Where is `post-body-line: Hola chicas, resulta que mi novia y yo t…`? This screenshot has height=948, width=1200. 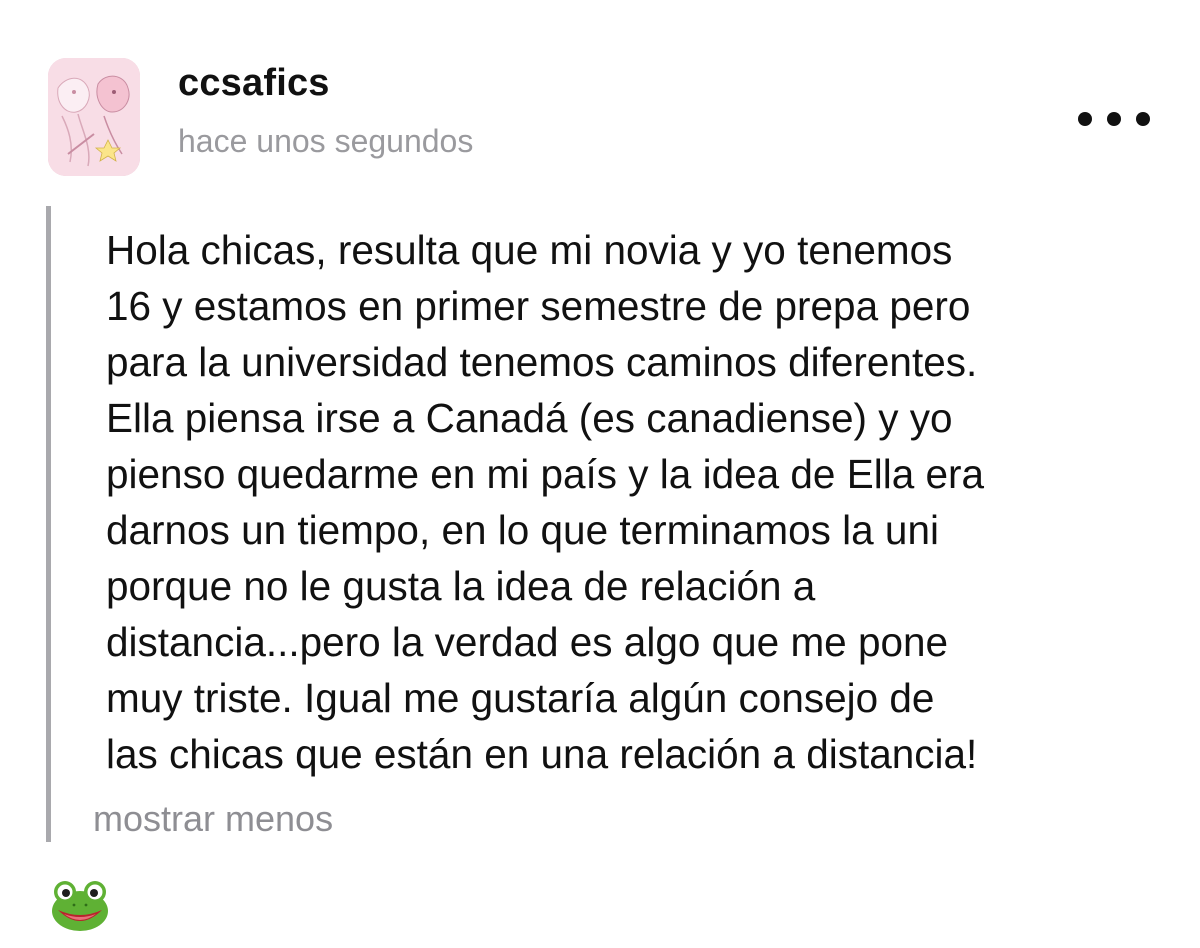 post-body-line: Hola chicas, resulta que mi novia y yo t… is located at coordinates (529, 250).